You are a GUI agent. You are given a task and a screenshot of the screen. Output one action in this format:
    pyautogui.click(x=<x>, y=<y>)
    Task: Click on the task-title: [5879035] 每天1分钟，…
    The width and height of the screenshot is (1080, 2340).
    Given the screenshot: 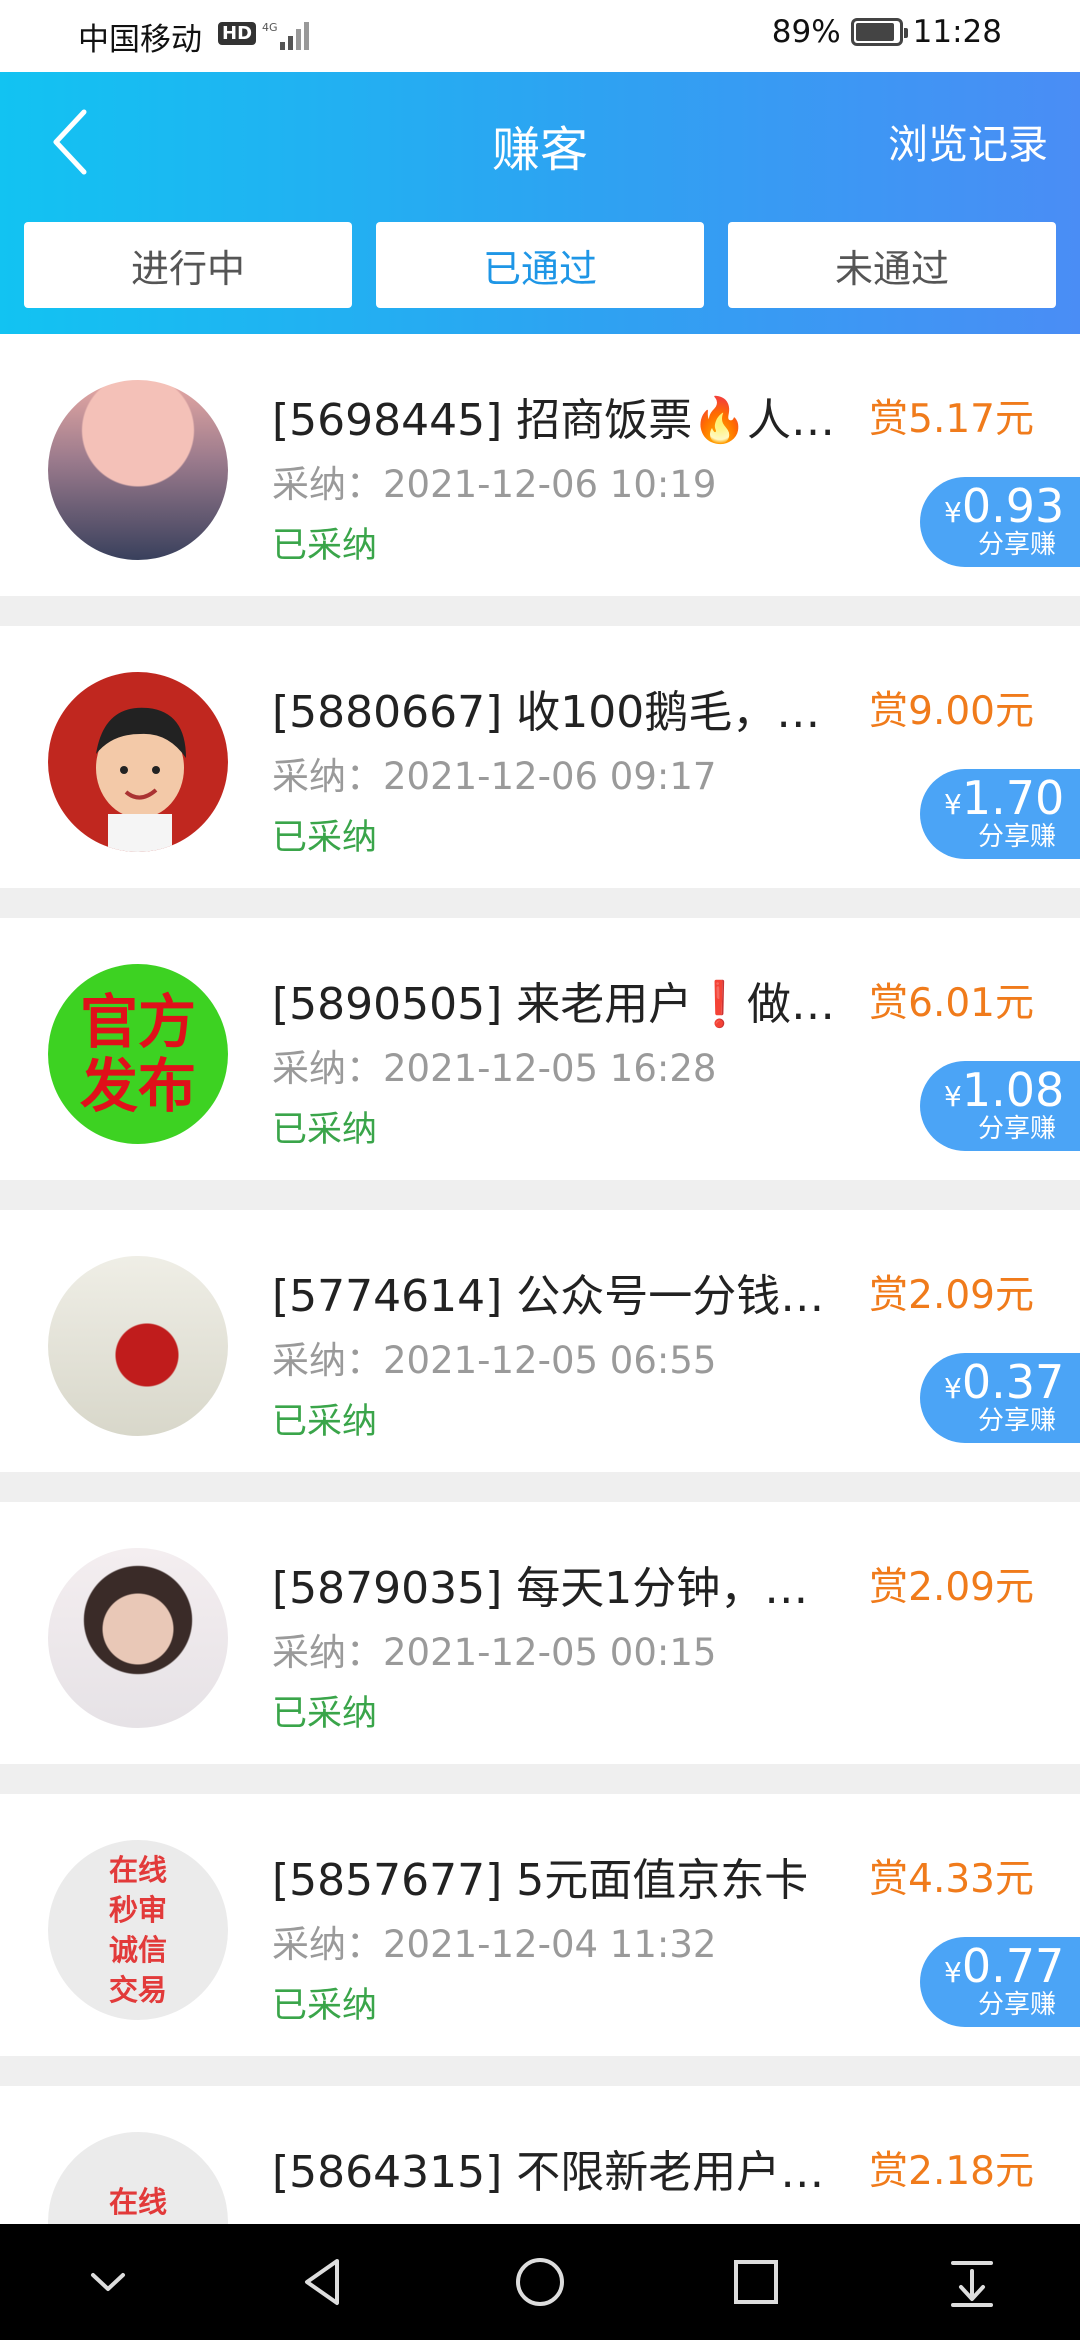 What is the action you would take?
    pyautogui.click(x=540, y=1588)
    